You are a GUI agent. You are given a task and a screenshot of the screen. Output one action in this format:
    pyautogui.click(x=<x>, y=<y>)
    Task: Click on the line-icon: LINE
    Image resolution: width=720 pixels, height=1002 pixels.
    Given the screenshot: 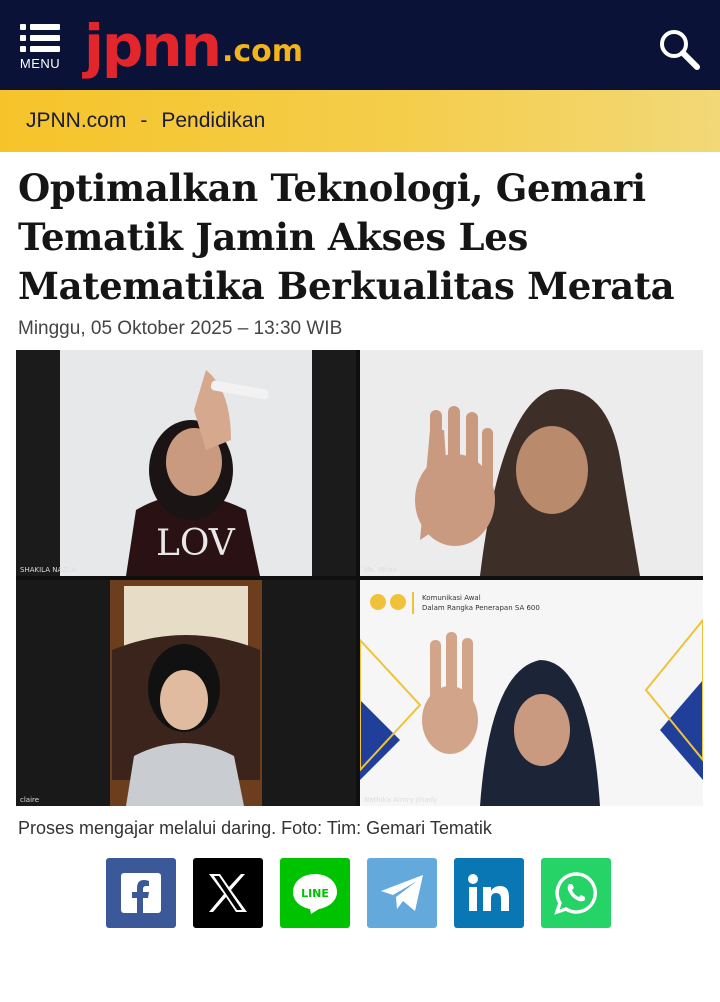 What is the action you would take?
    pyautogui.click(x=315, y=894)
    